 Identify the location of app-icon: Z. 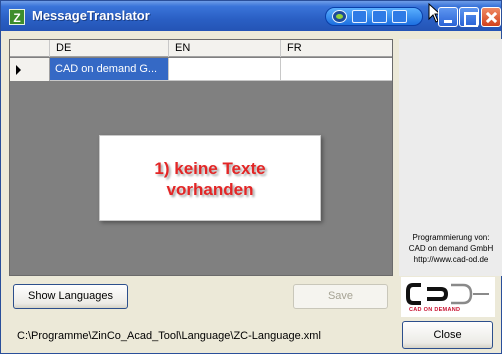
(17, 17).